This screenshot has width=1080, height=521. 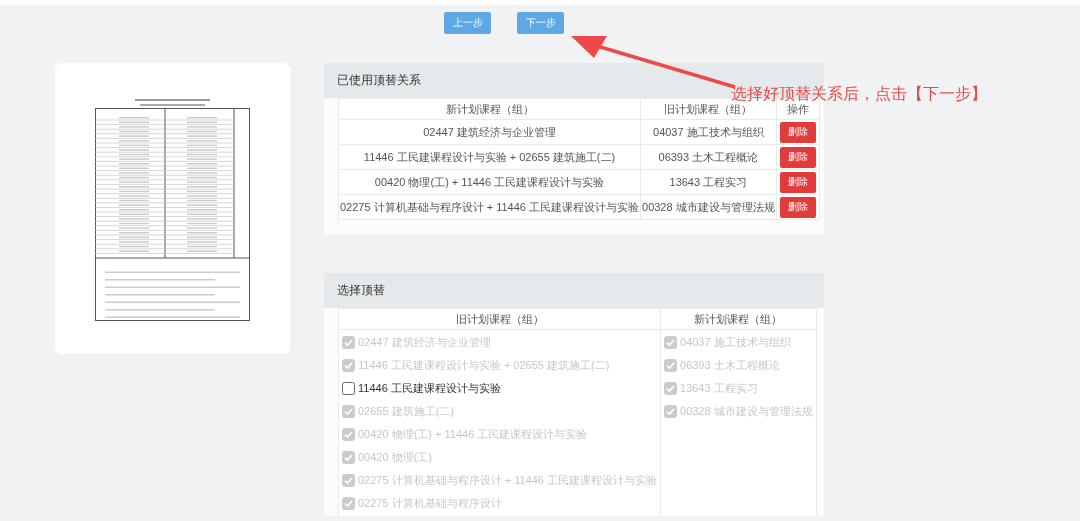 I want to click on step-button: 下一步, so click(x=540, y=23).